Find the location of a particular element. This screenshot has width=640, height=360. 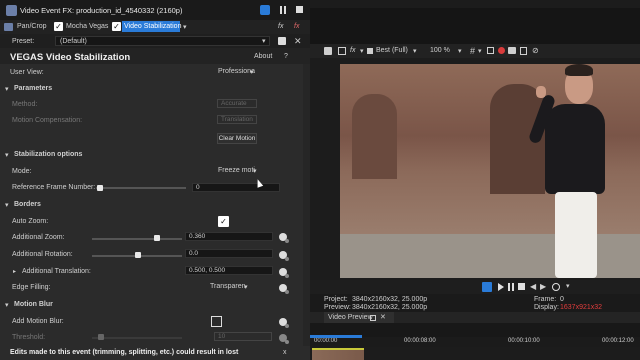

plugin-header: VEGAS Video Stabilization About ? is located at coordinates (155, 56).